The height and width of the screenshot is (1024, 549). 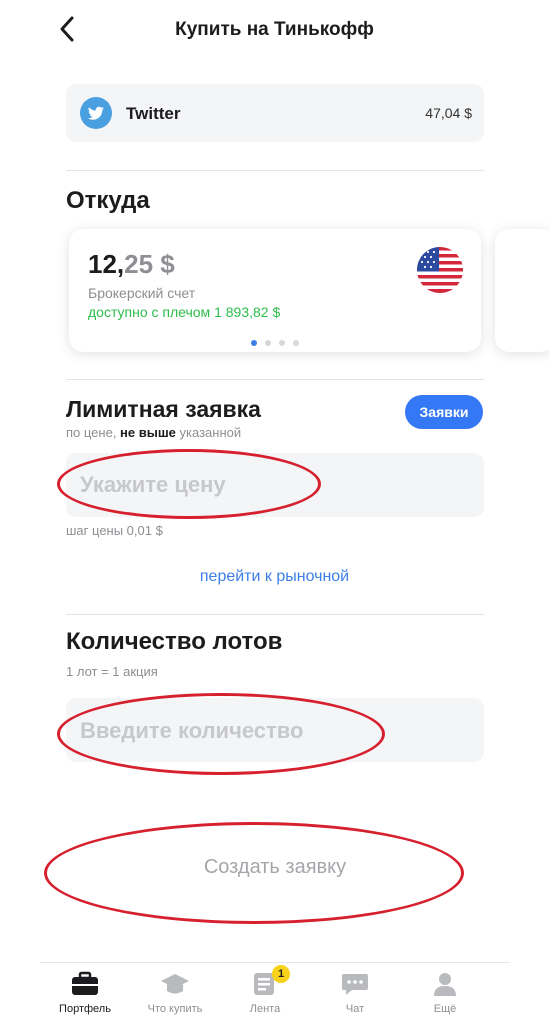 What do you see at coordinates (522, 290) in the screenshot?
I see `next-account-card` at bounding box center [522, 290].